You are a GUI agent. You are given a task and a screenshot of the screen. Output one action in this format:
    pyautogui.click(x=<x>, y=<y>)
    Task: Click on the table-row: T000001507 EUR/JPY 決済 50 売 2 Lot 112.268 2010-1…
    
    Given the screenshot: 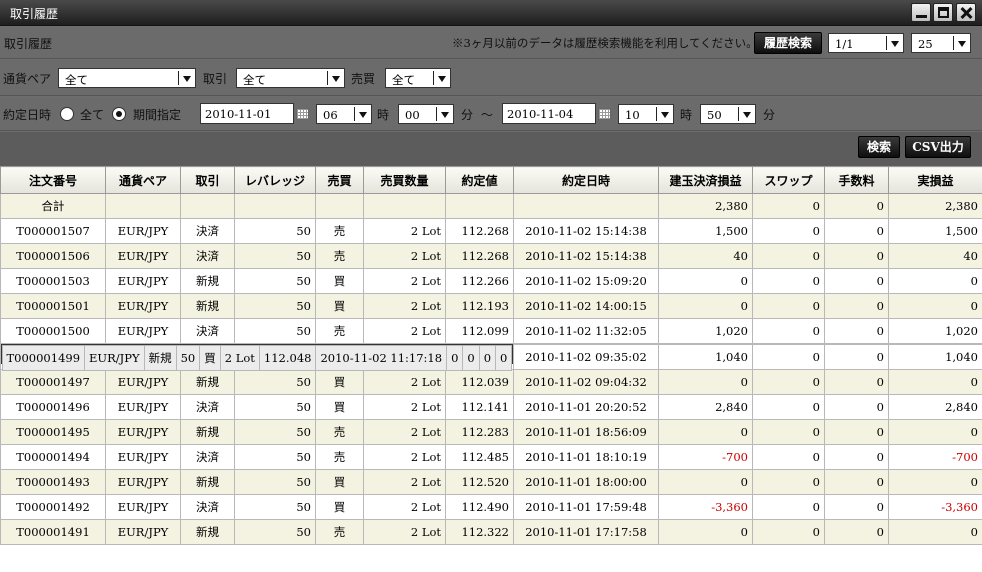 What is the action you would take?
    pyautogui.click(x=491, y=231)
    